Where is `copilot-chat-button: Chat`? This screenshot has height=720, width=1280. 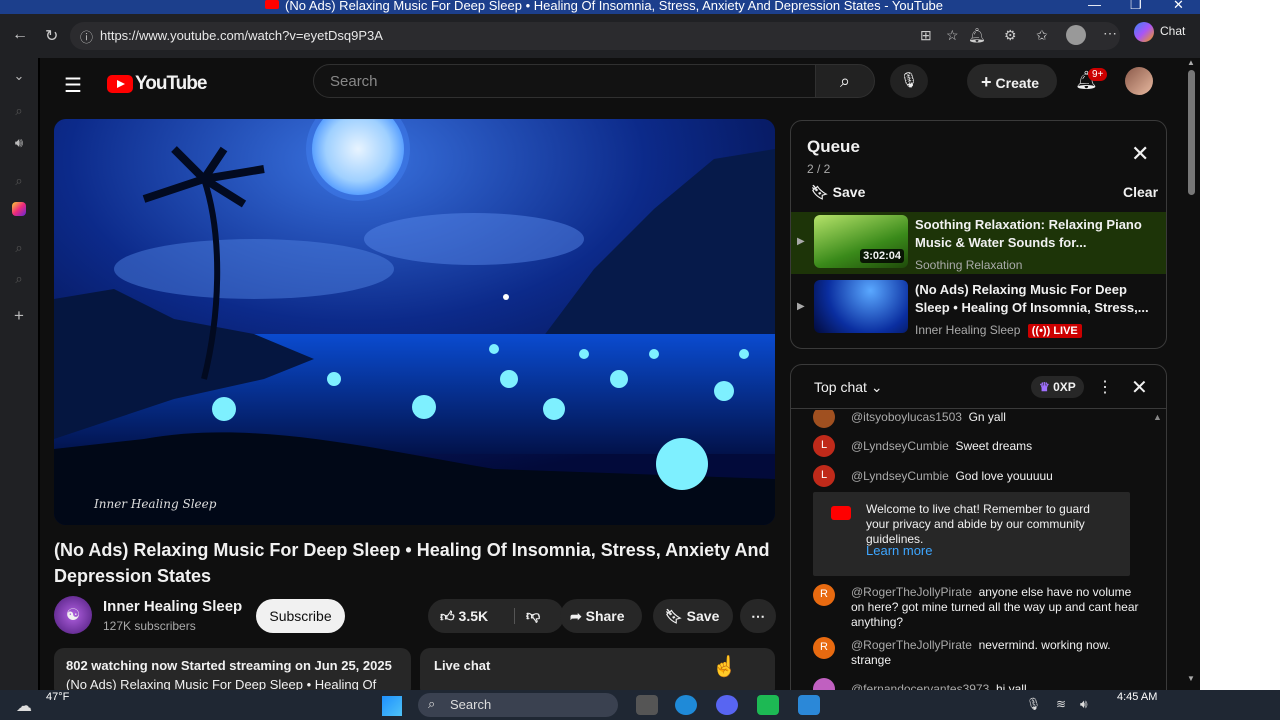 copilot-chat-button: Chat is located at coordinates (1159, 32).